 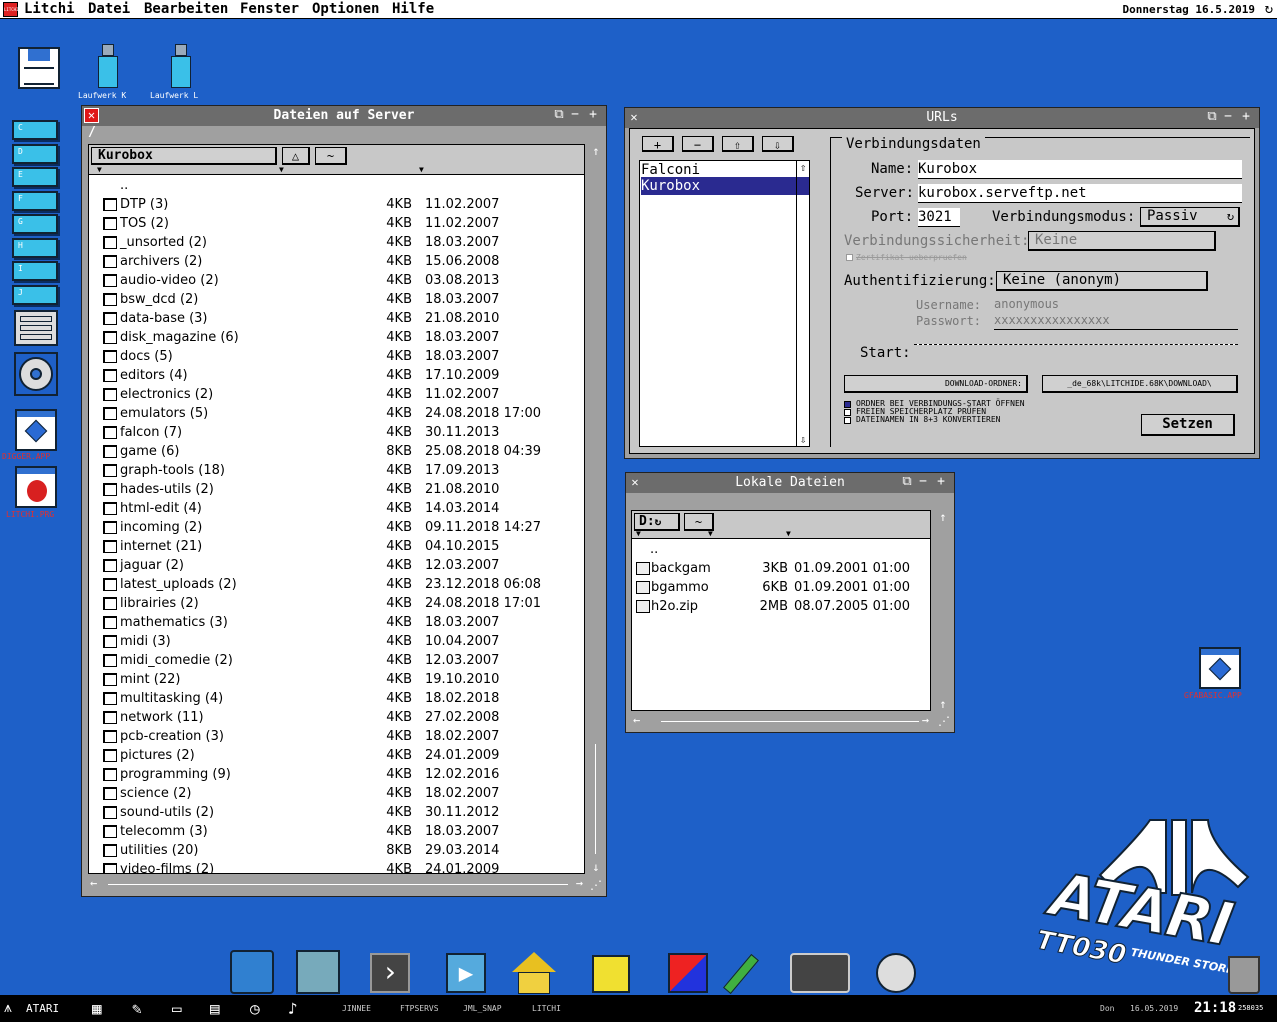 I want to click on menu-bearbeiten: Bearbeiten, so click(x=186, y=9).